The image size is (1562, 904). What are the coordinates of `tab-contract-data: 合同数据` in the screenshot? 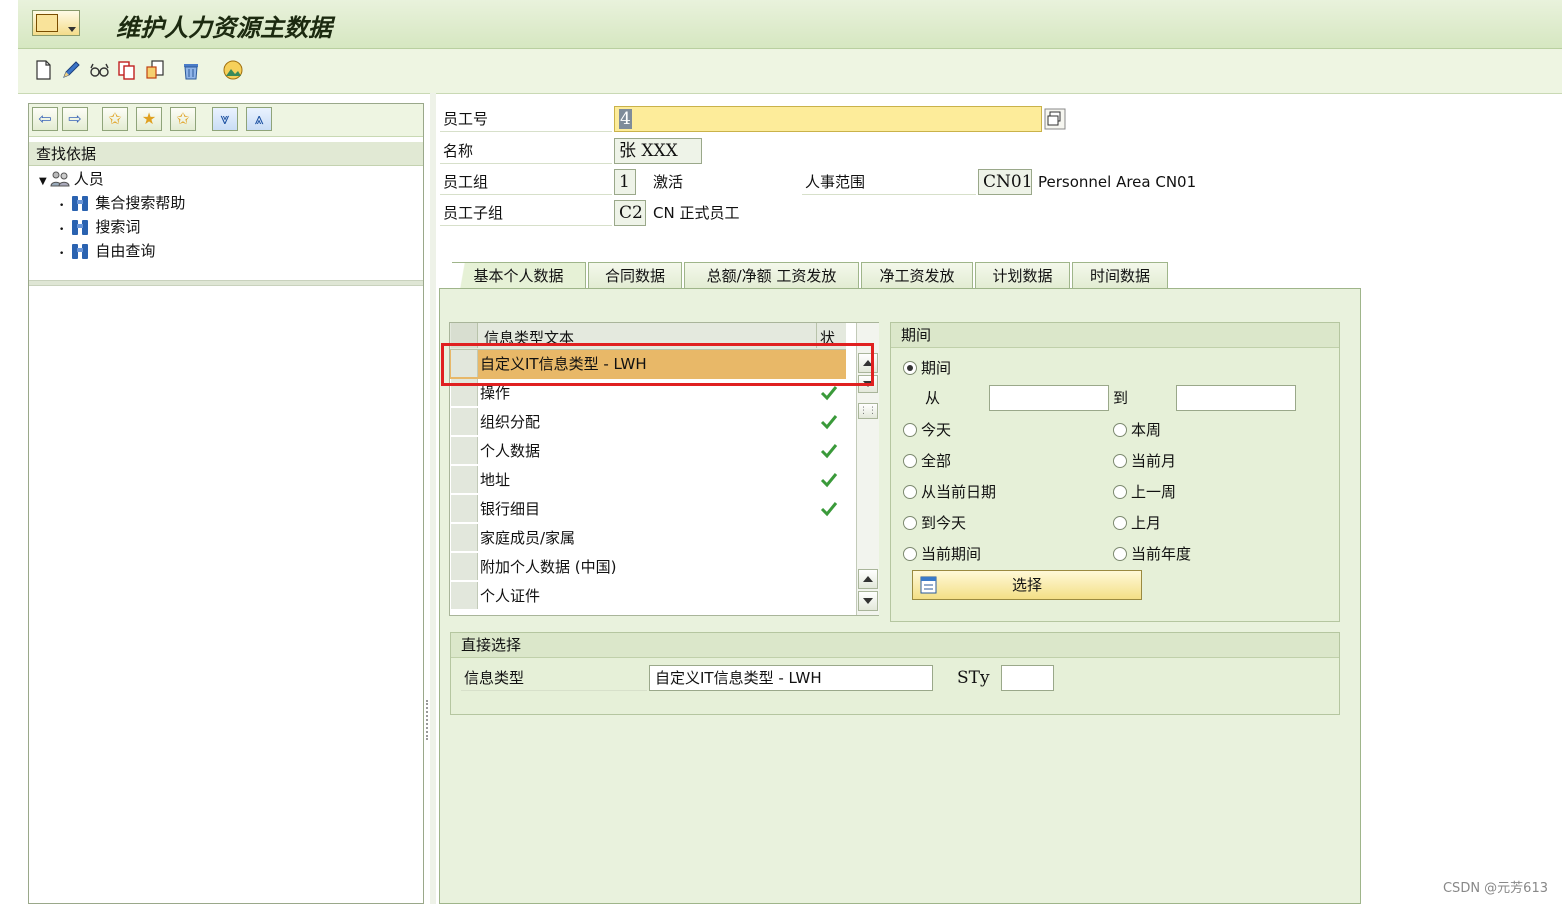 It's located at (635, 275).